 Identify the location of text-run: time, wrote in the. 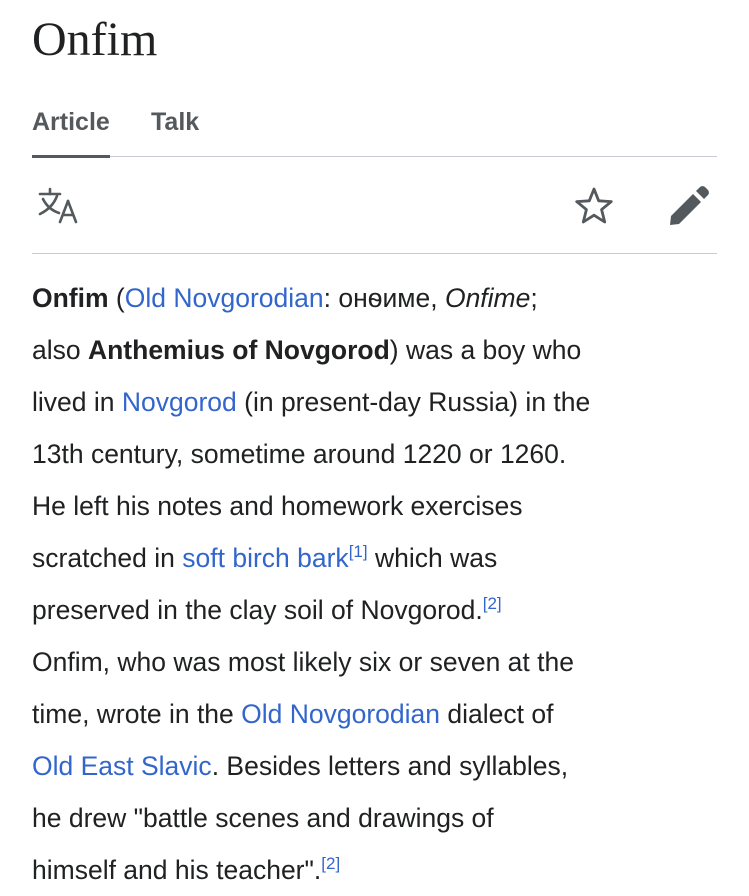
(137, 714).